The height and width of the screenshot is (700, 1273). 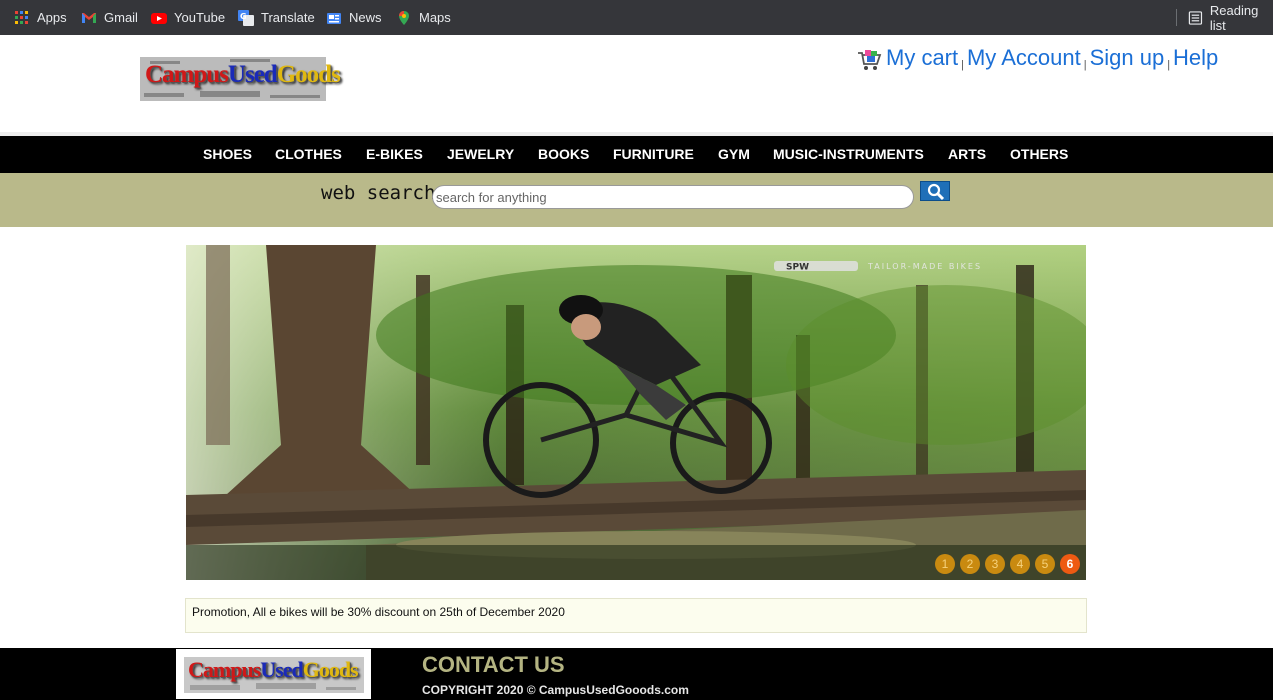 I want to click on search-bar: web search, so click(x=636, y=200).